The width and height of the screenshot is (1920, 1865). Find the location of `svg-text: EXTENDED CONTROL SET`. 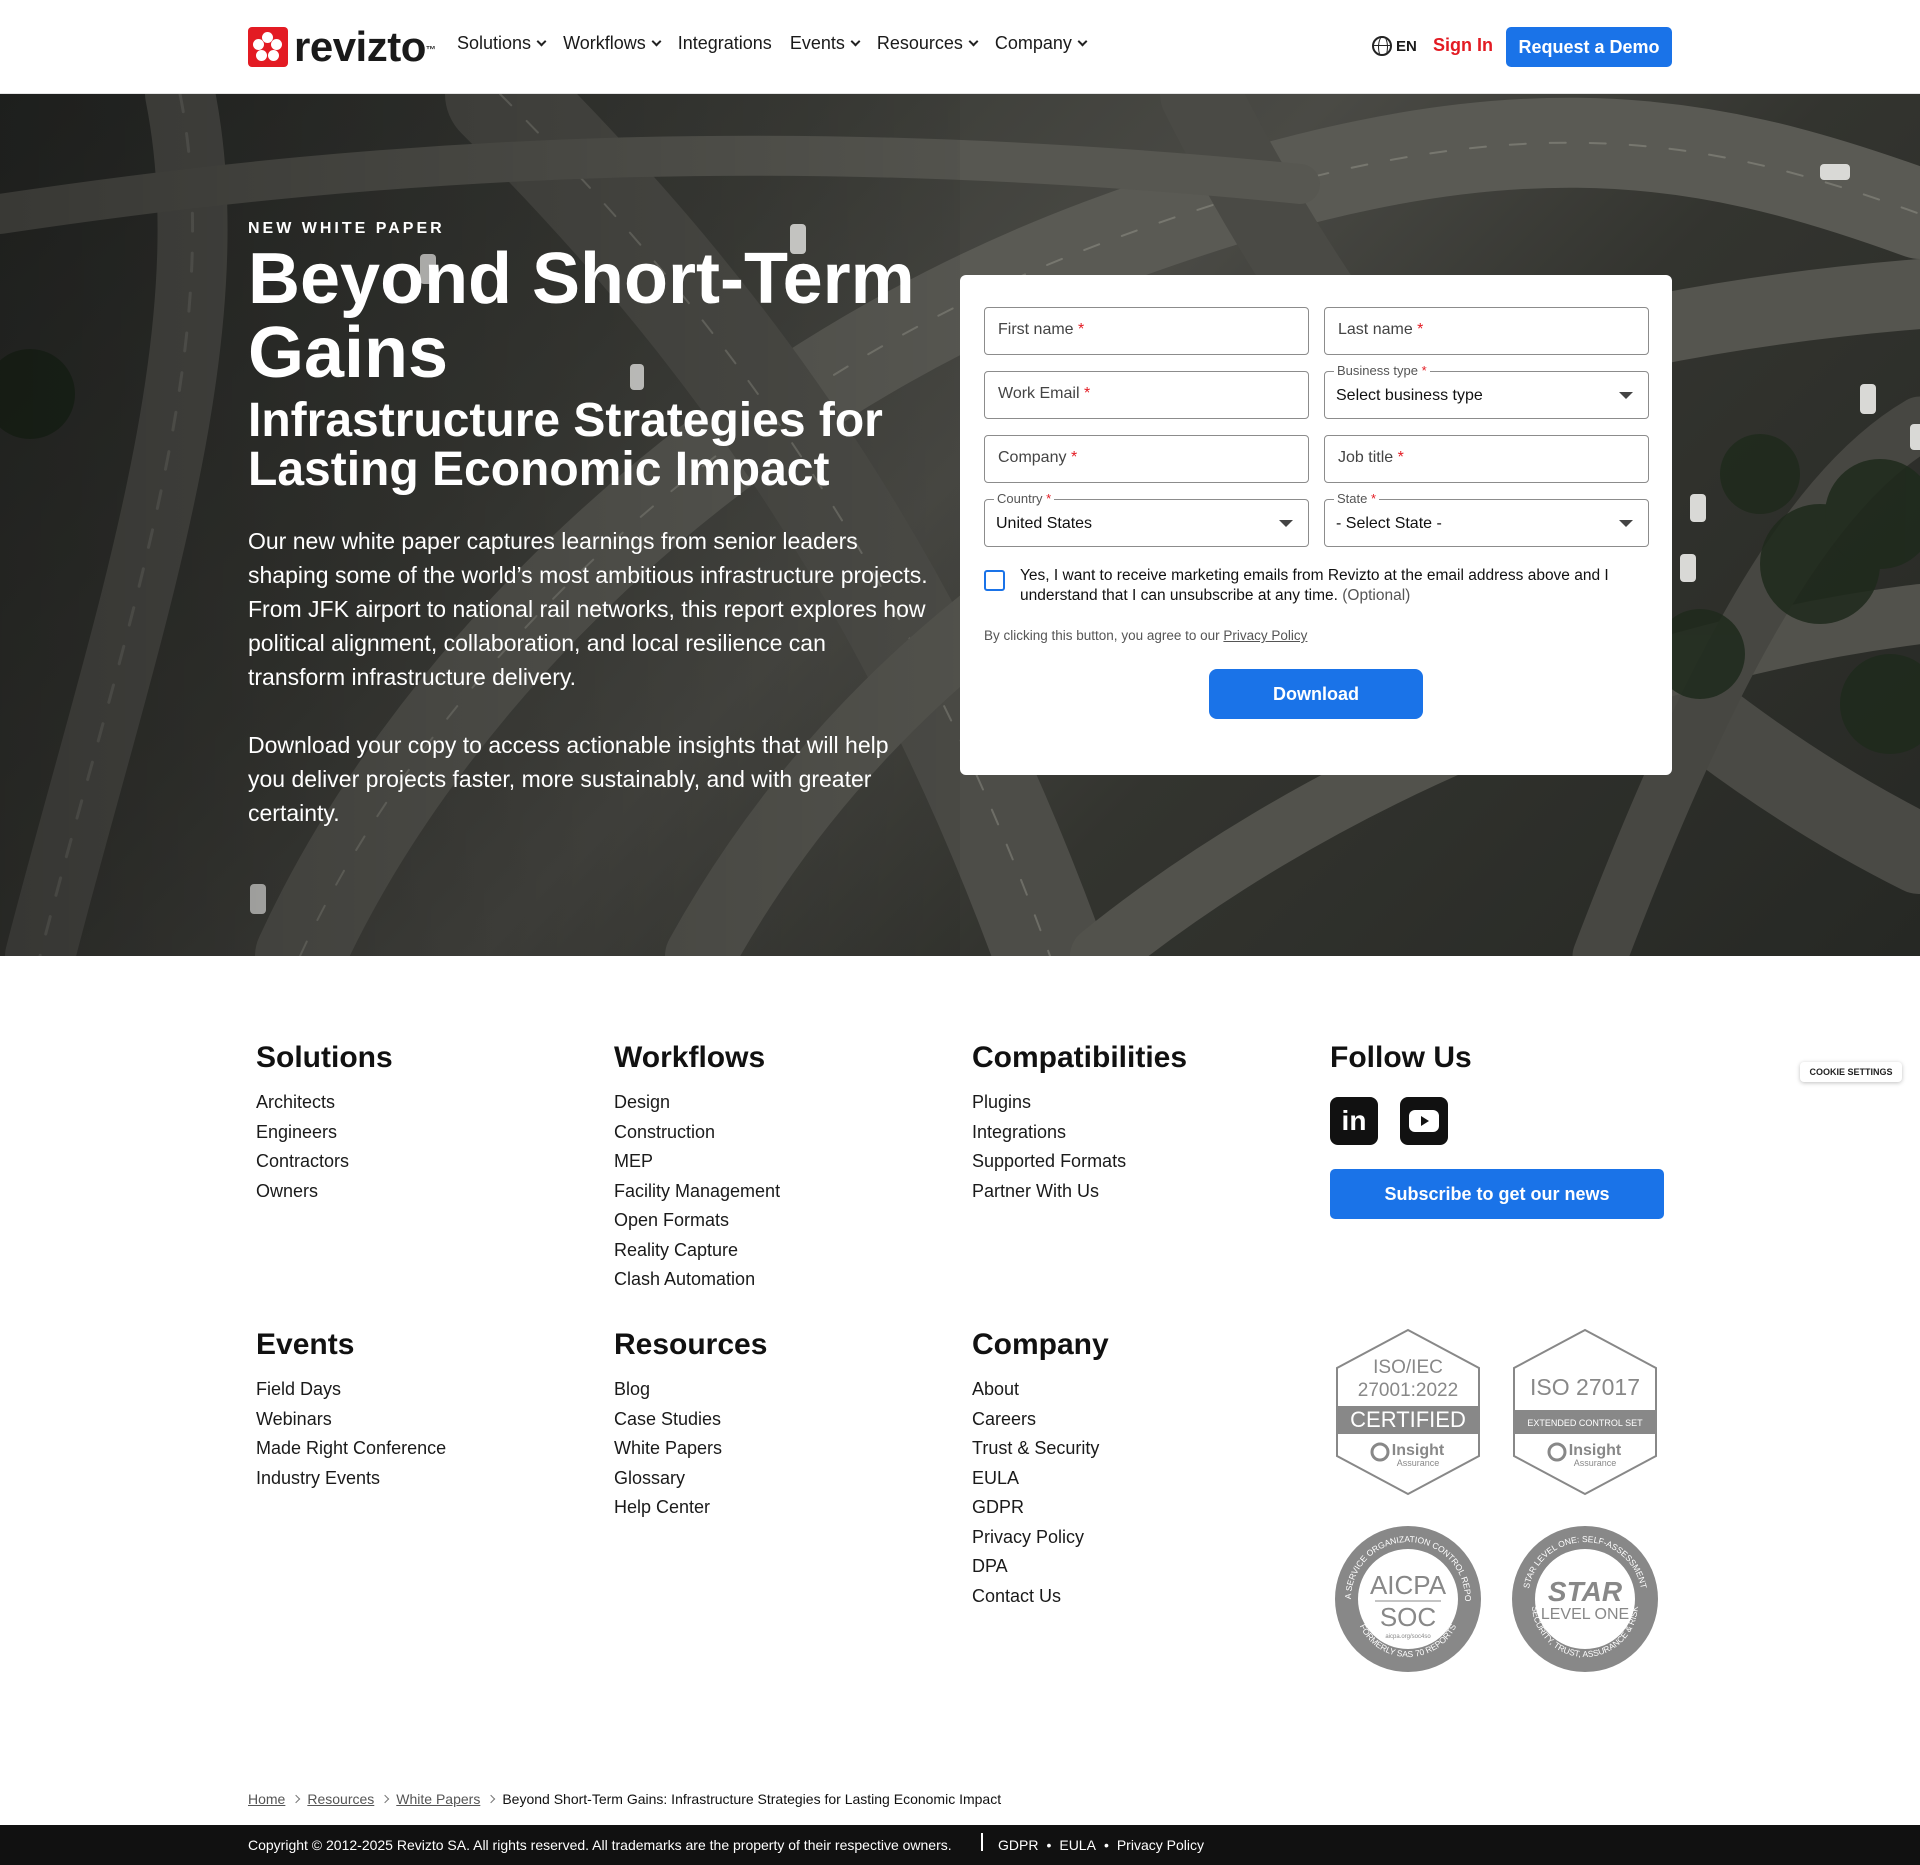

svg-text: EXTENDED CONTROL SET is located at coordinates (1585, 1423).